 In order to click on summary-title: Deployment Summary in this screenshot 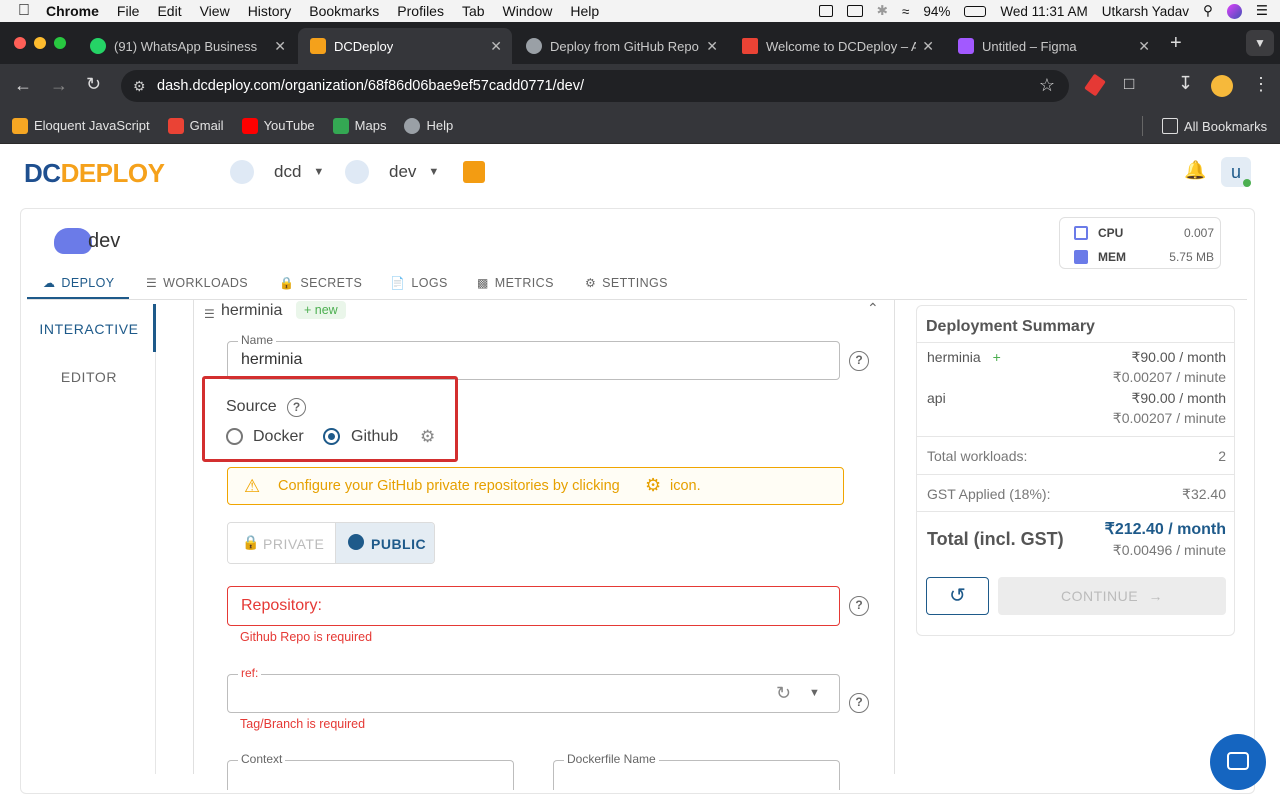, I will do `click(1010, 326)`.